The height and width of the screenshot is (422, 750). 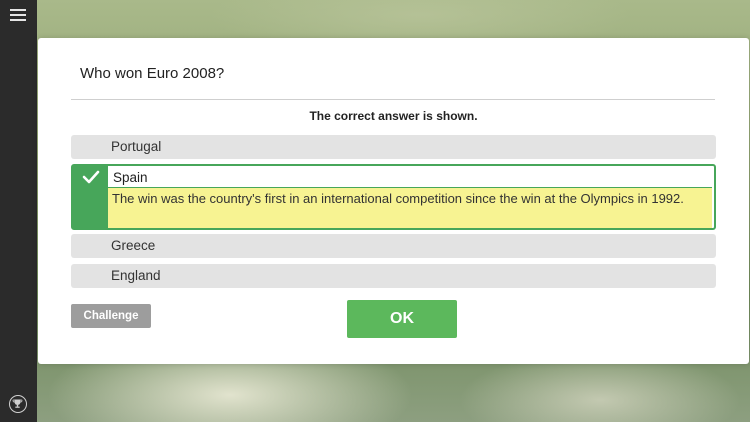 What do you see at coordinates (136, 275) in the screenshot?
I see `answer-label: England` at bounding box center [136, 275].